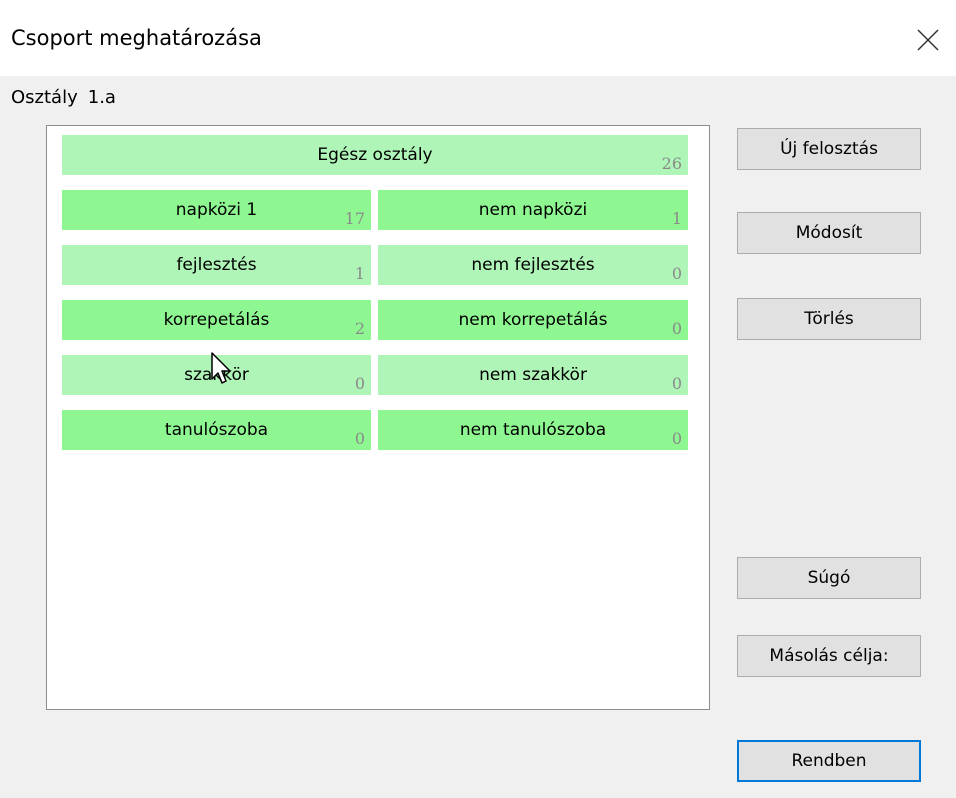  I want to click on title-bar: Csoport meghatározása, so click(478, 38).